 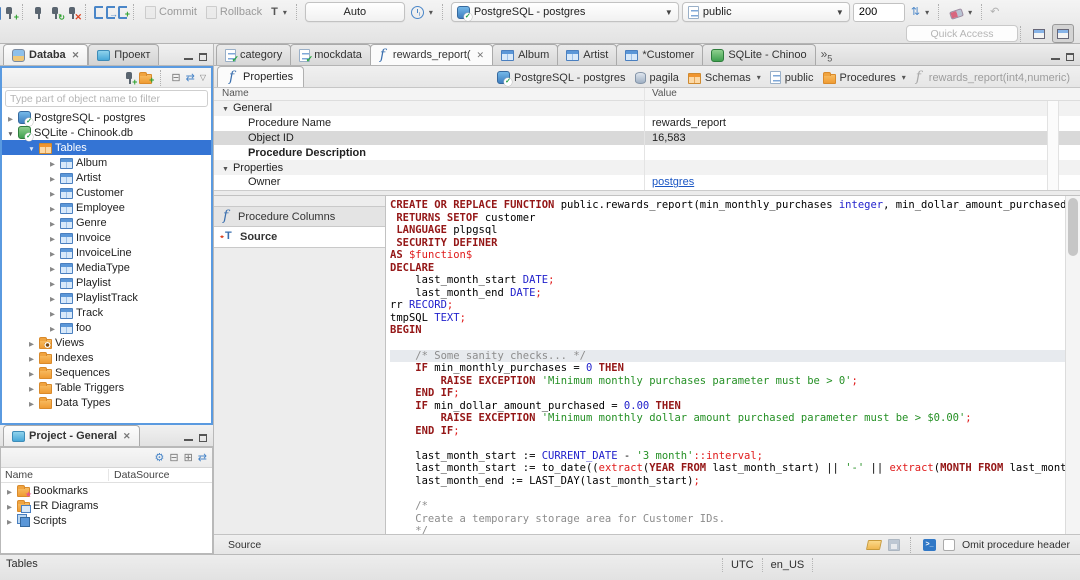 I want to click on tree-item-bookmarks: Bookmarks, so click(x=106, y=491).